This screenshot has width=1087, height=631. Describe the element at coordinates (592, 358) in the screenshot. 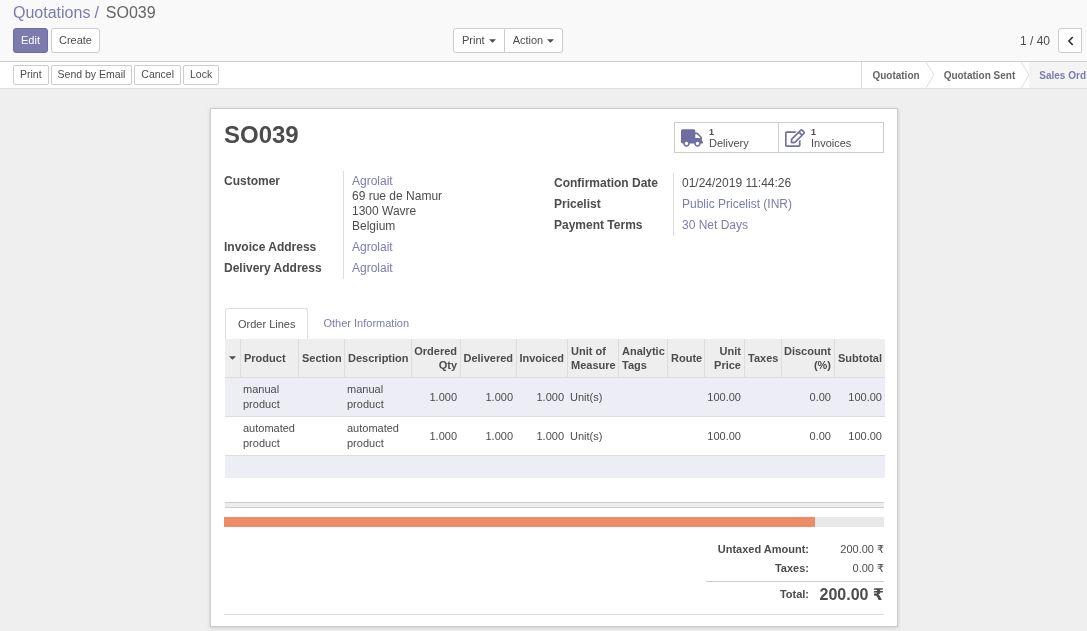

I see `column-header: Unit of Measure` at that location.